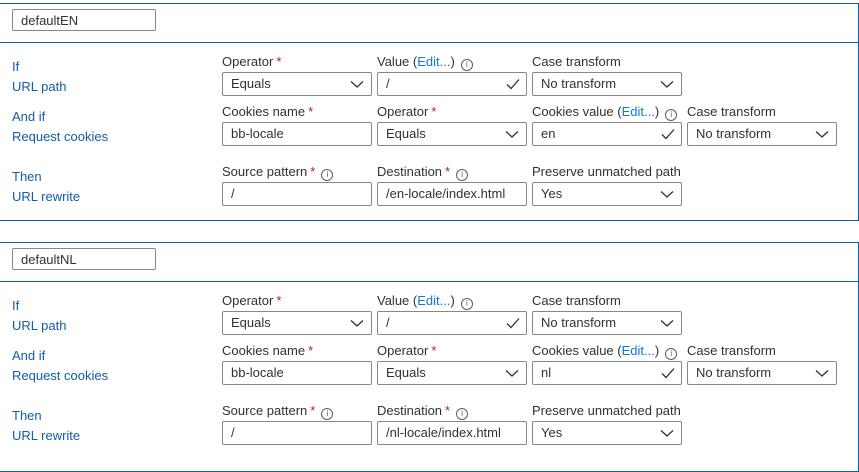 This screenshot has width=859, height=472. Describe the element at coordinates (607, 134) in the screenshot. I see `cookies-value-combobox: en` at that location.